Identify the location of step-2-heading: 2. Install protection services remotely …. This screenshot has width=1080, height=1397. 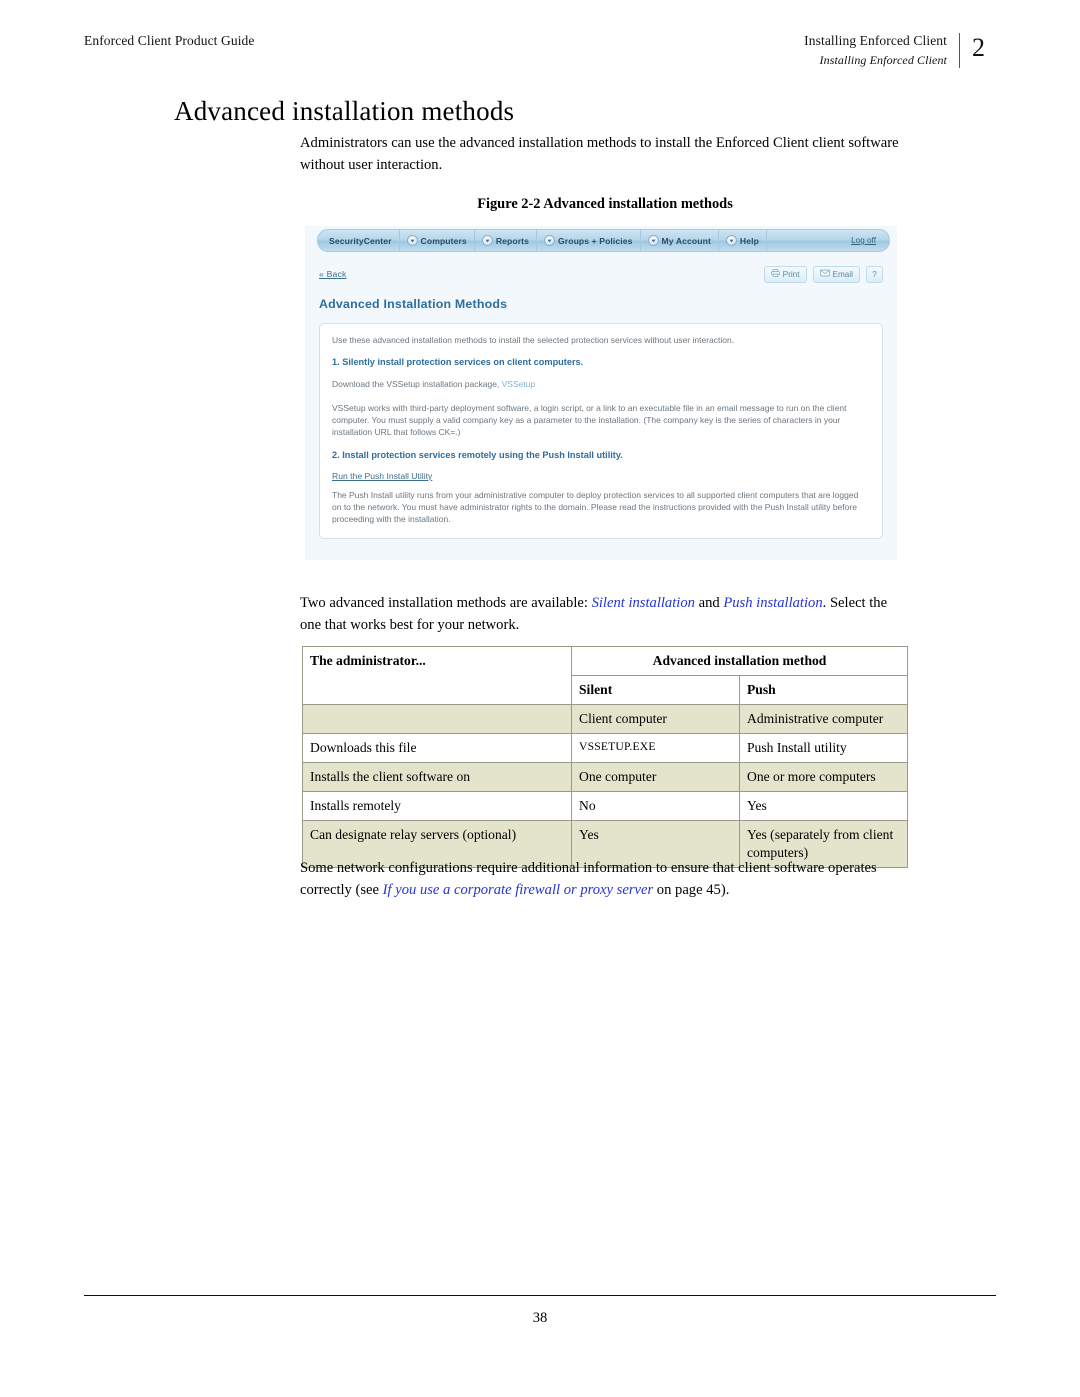
(477, 454).